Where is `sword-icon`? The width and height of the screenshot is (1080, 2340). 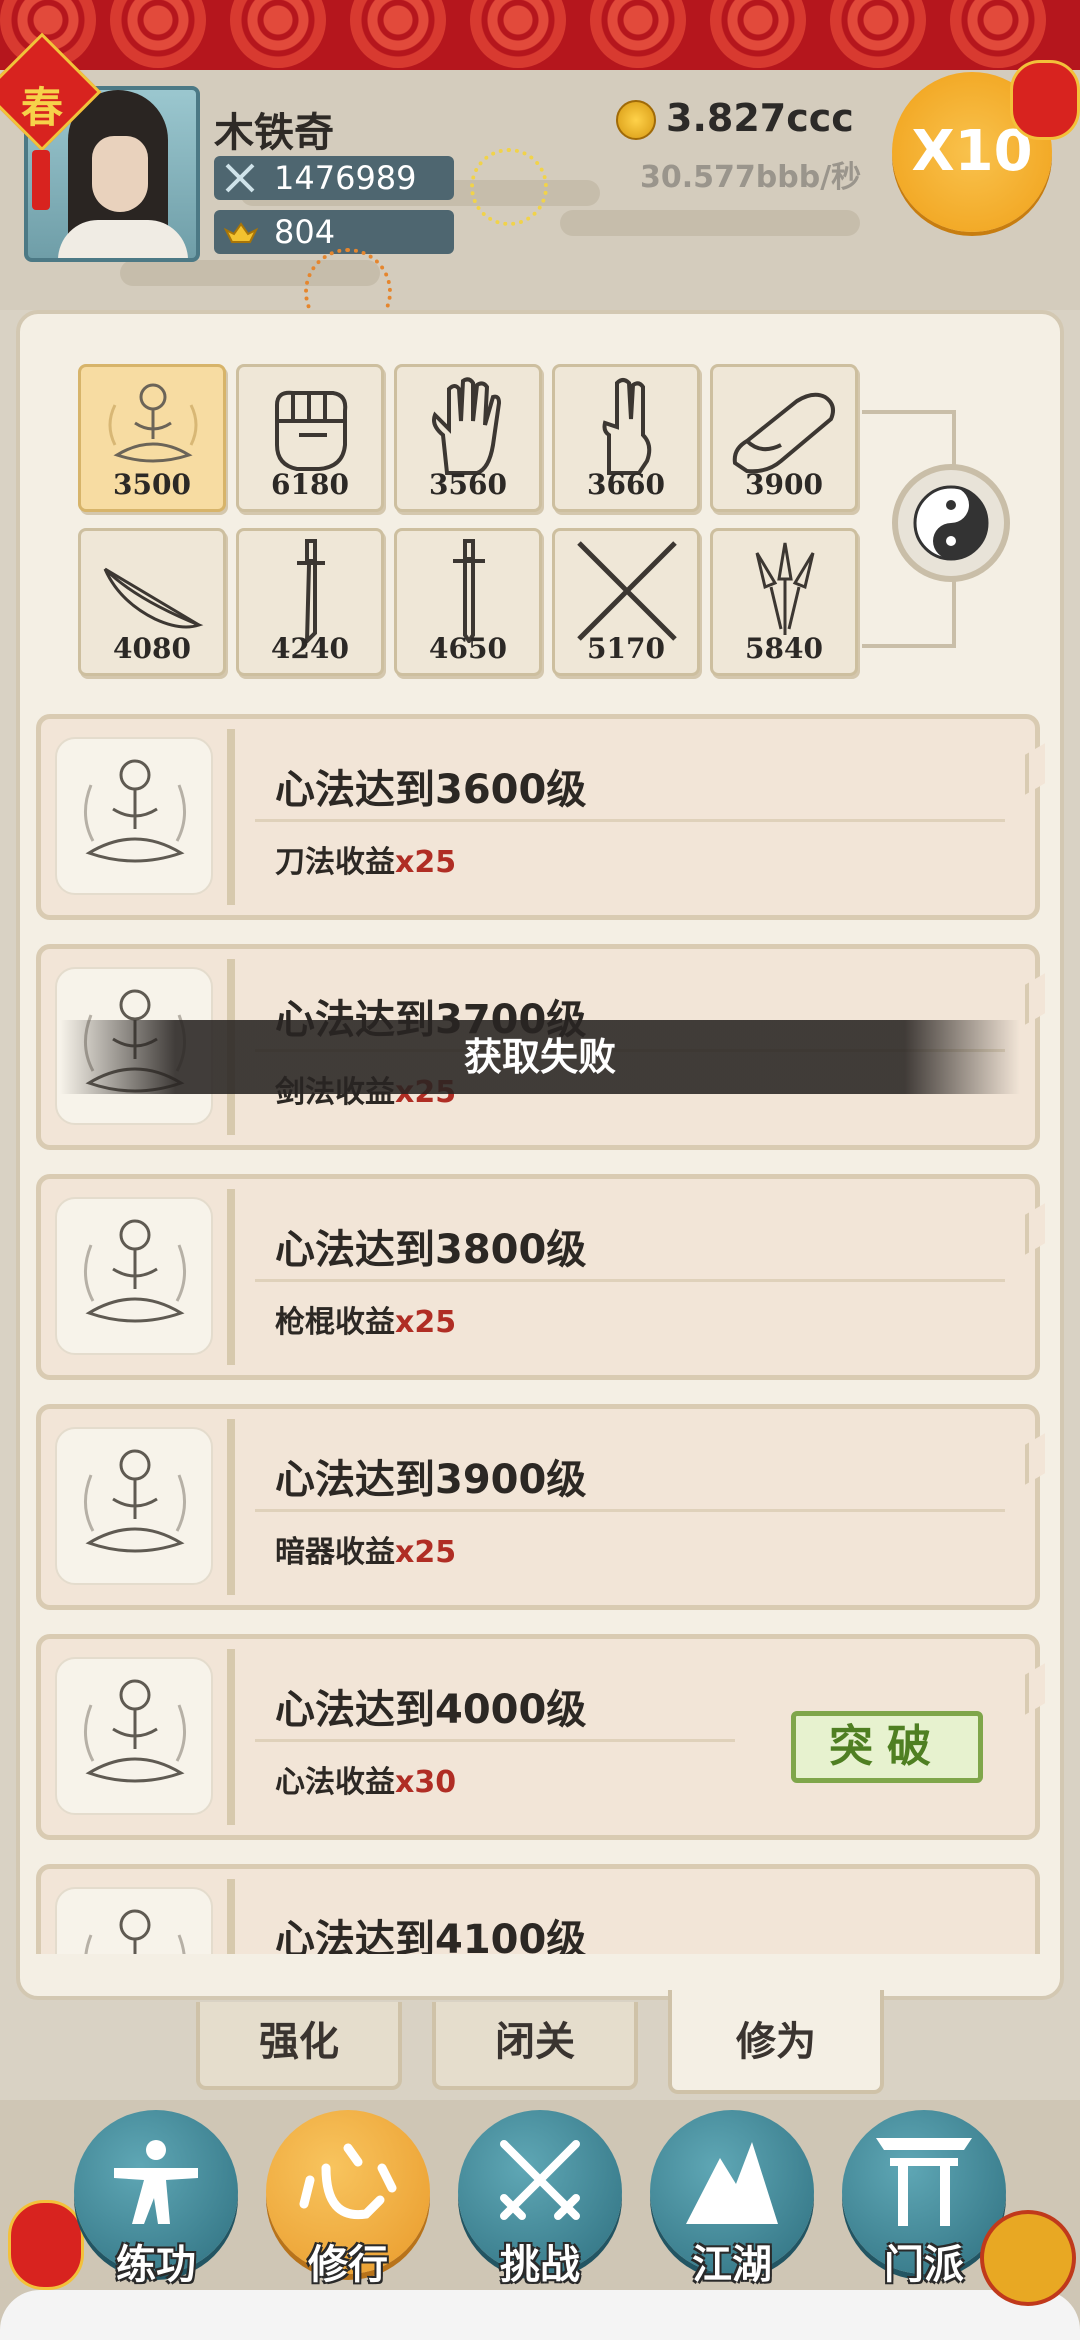 sword-icon is located at coordinates (469, 591).